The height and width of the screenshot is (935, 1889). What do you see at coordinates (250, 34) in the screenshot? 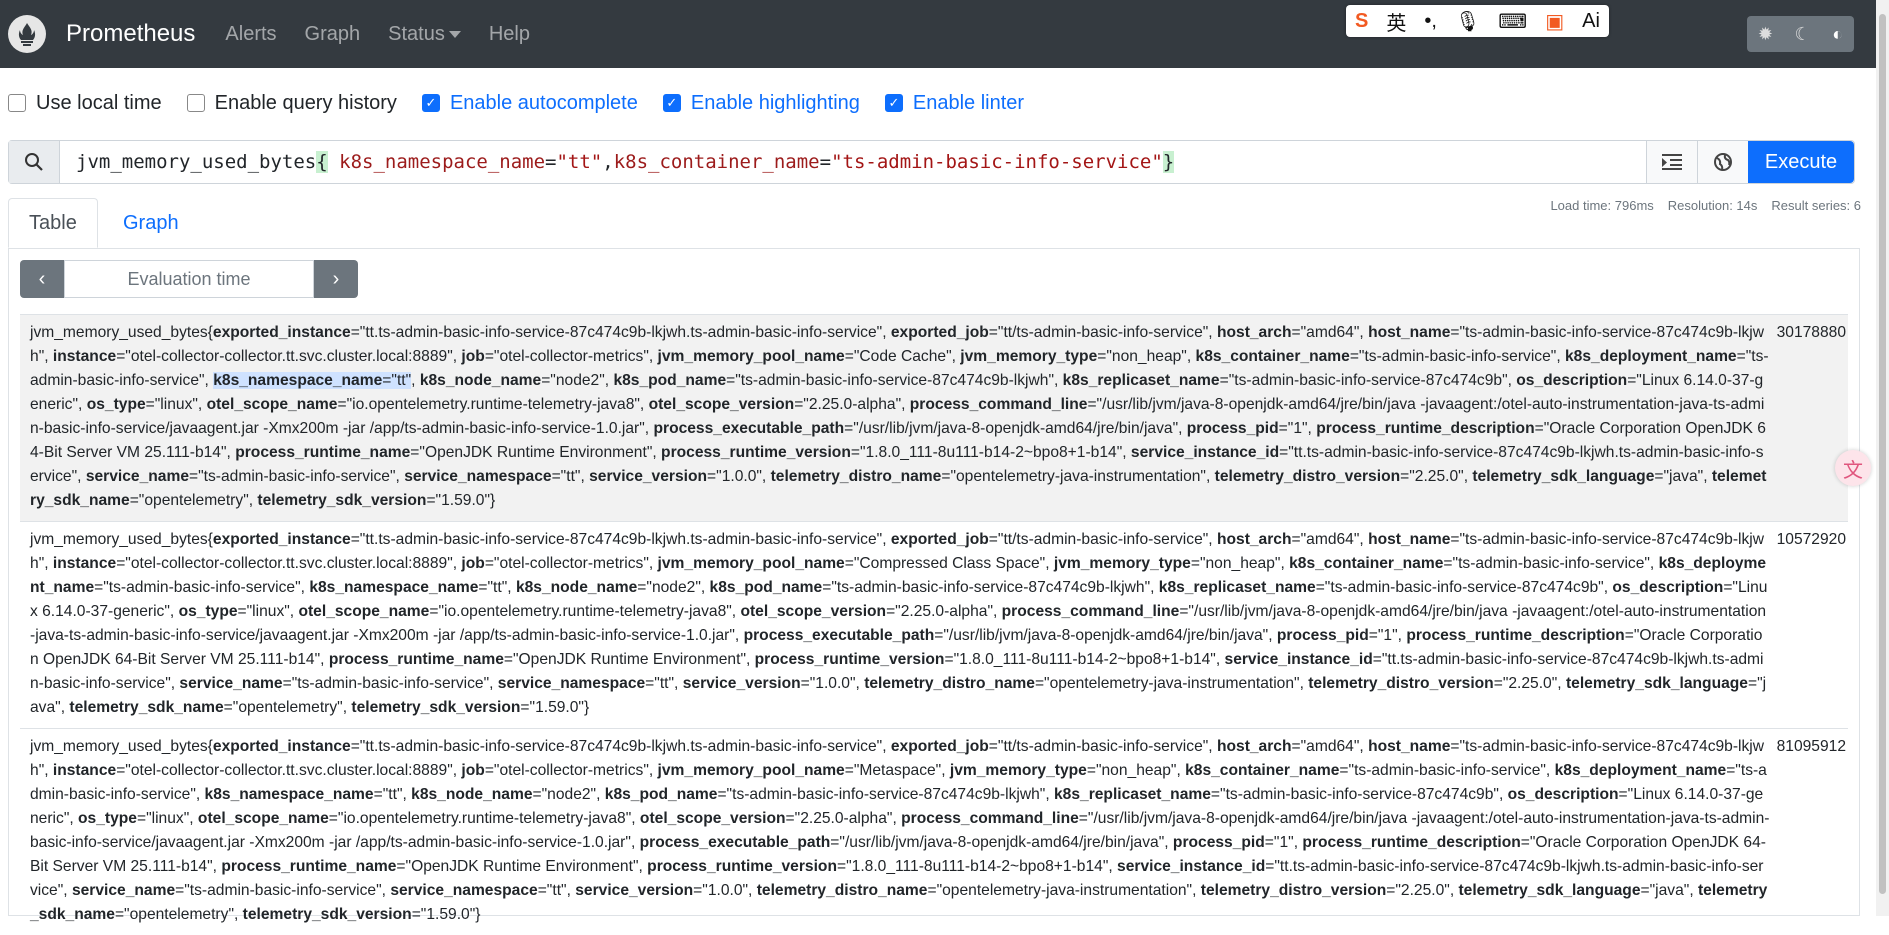
I see `nav-alerts: Alerts` at bounding box center [250, 34].